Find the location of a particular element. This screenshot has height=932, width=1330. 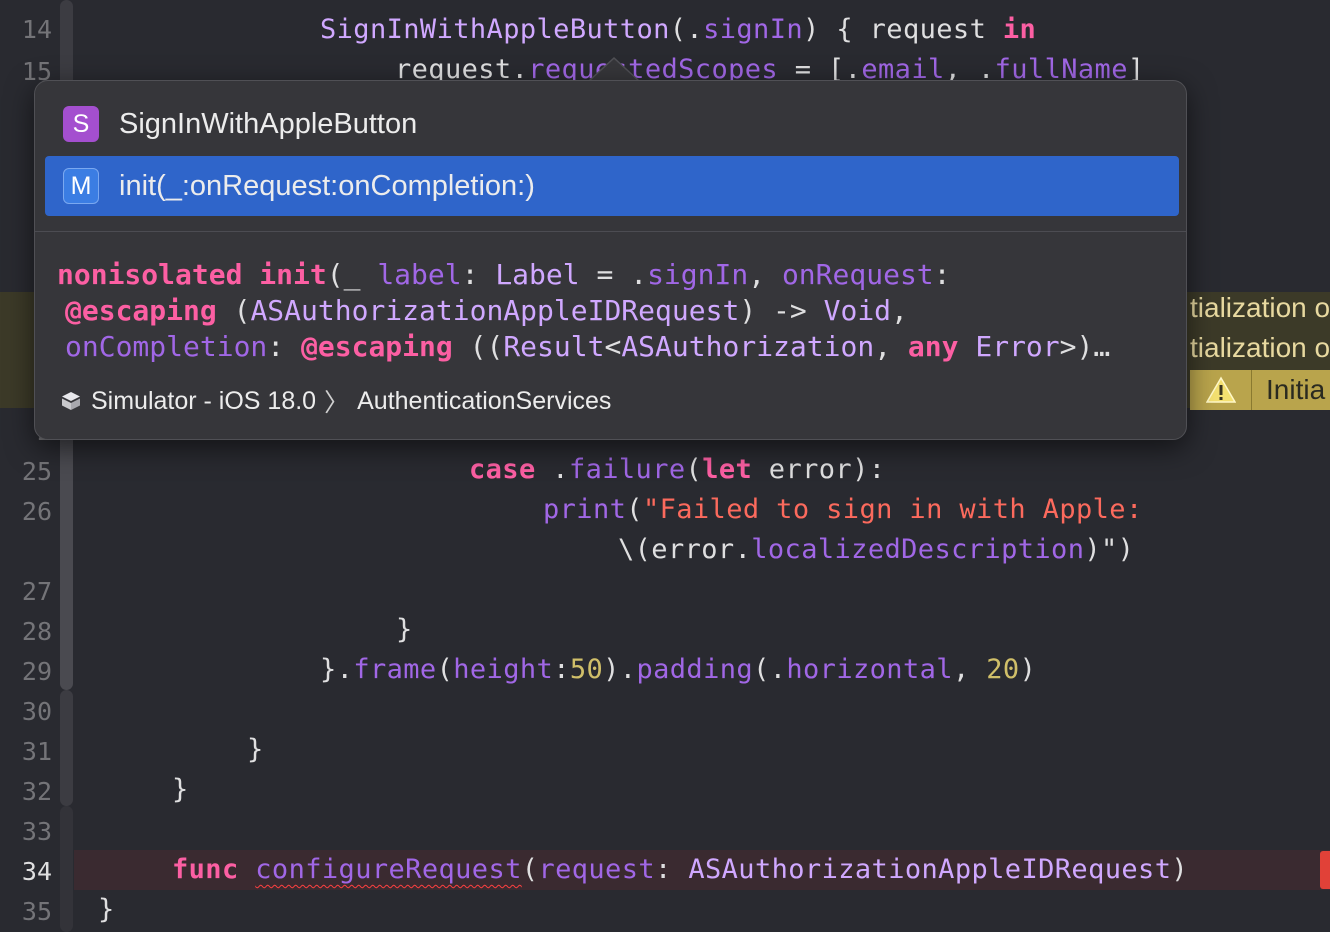

popover-arrow is located at coordinates (614, 70).